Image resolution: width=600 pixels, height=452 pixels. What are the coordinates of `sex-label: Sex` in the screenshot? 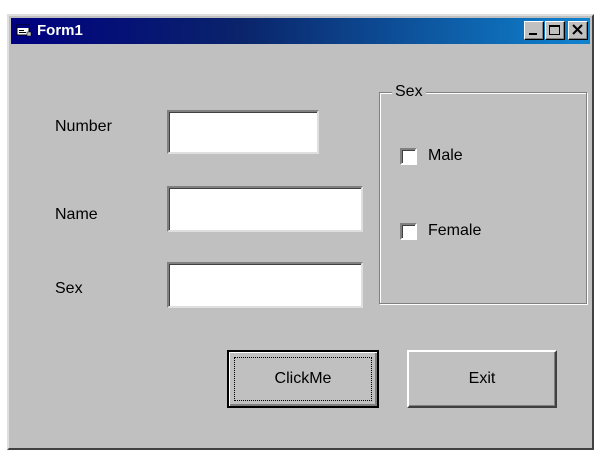 It's located at (69, 288).